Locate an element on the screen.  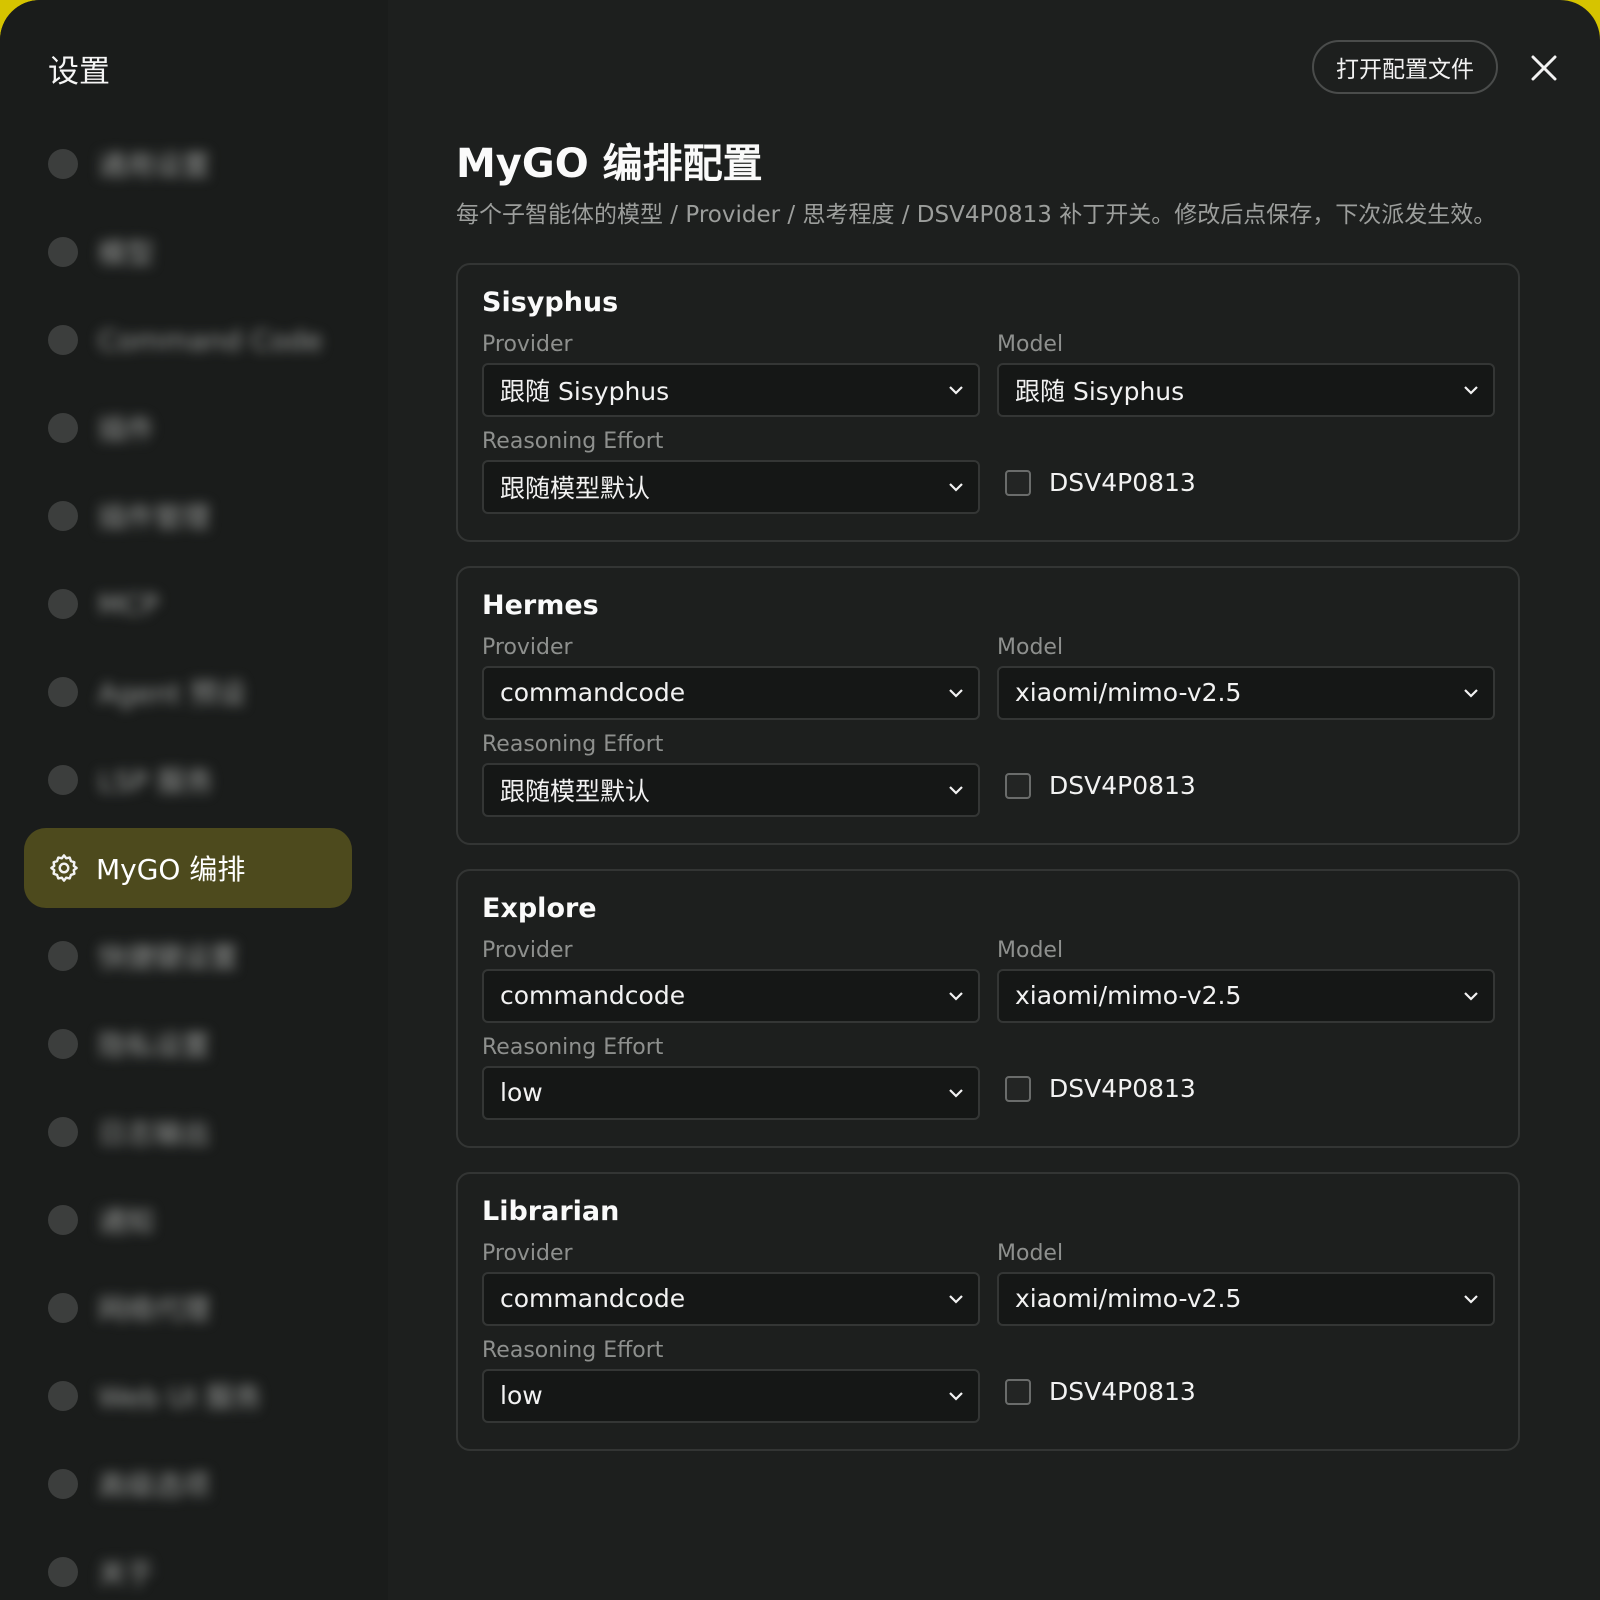
sidebar-item: Agent 预设 is located at coordinates (188, 692).